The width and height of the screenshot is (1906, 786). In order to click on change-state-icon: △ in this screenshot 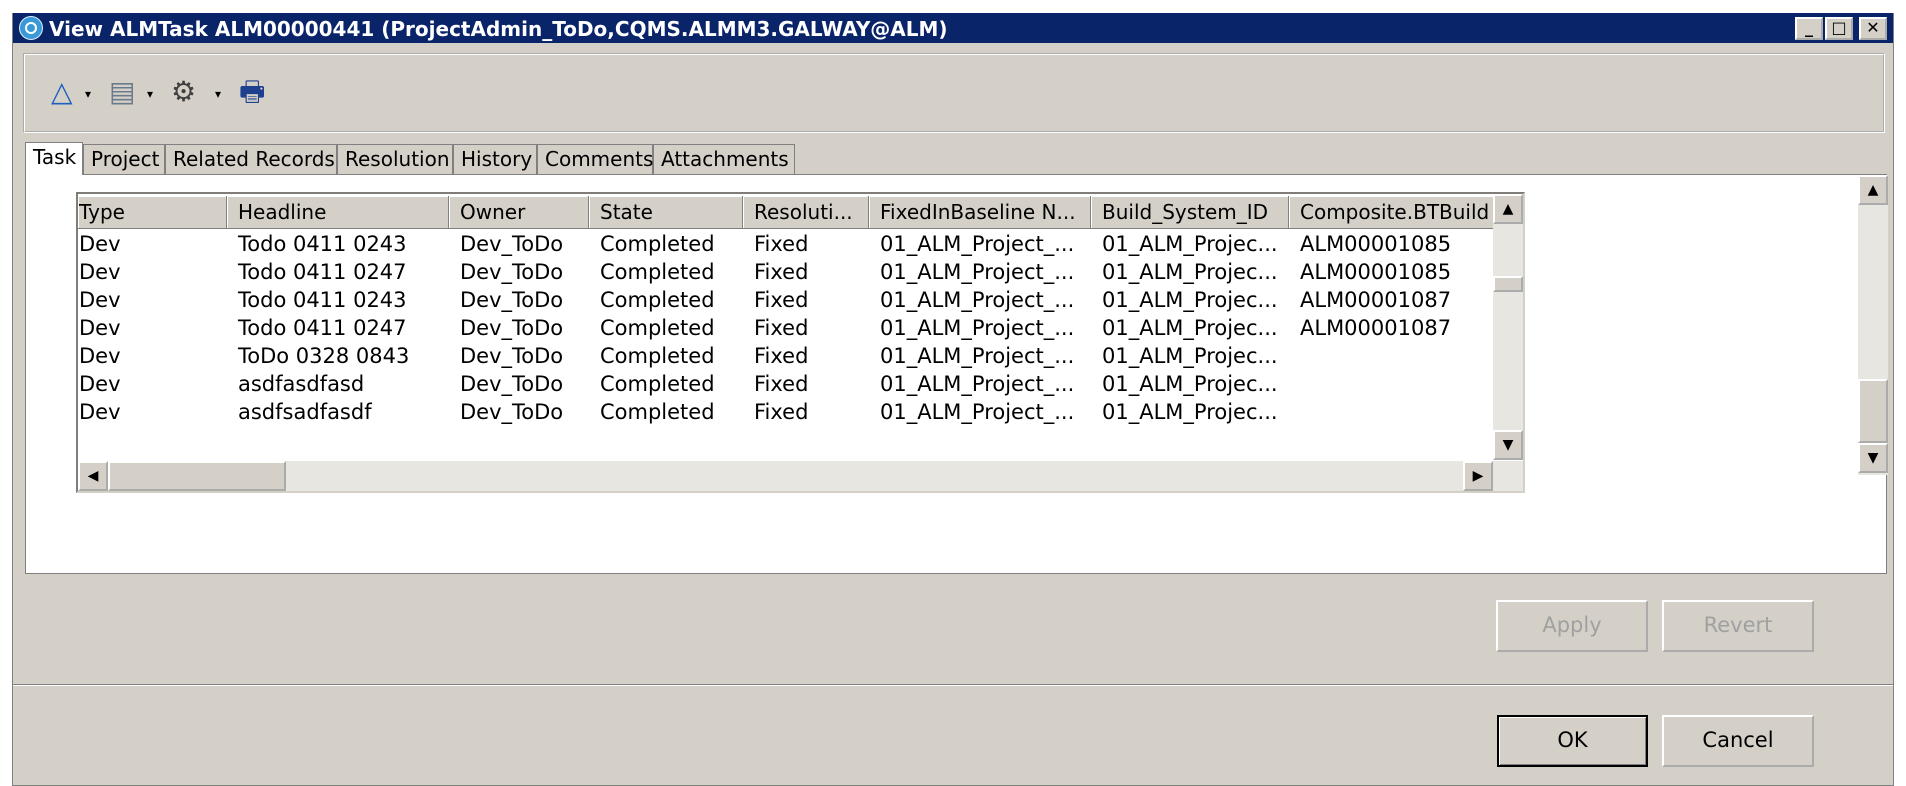, I will do `click(62, 92)`.